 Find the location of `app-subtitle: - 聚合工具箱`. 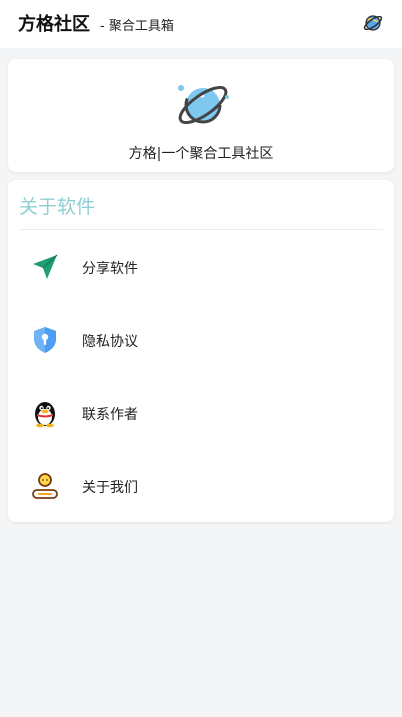

app-subtitle: - 聚合工具箱 is located at coordinates (137, 26).